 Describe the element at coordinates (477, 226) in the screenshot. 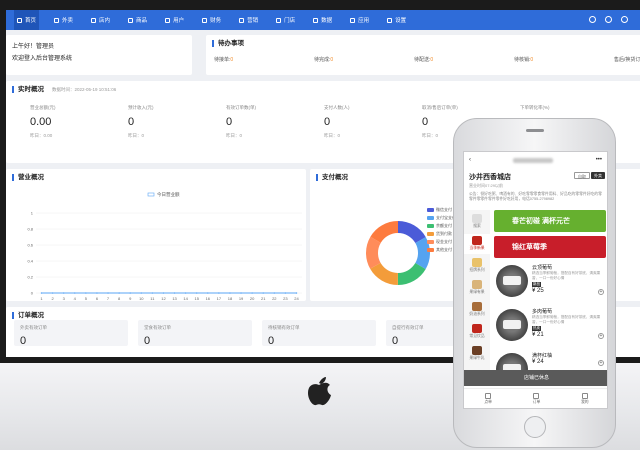

I see `category-label: 搜索` at that location.